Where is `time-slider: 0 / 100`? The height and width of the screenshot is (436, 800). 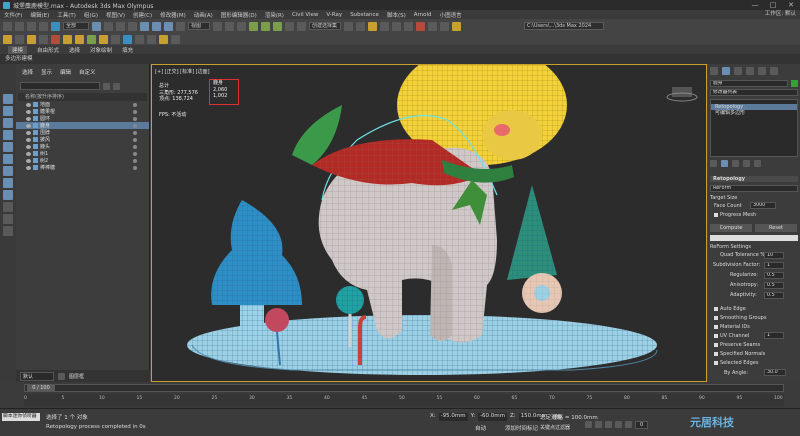 time-slider: 0 / 100 is located at coordinates (404, 388).